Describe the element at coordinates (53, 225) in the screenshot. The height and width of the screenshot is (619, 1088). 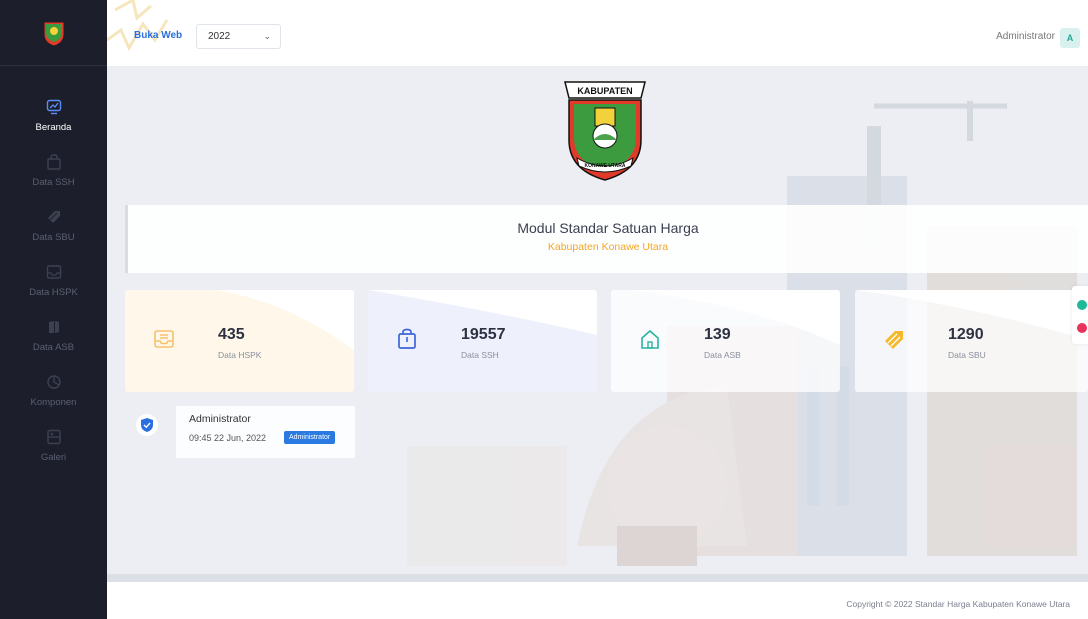
I see `sidebar-item-data-sbu: Data SBU` at that location.